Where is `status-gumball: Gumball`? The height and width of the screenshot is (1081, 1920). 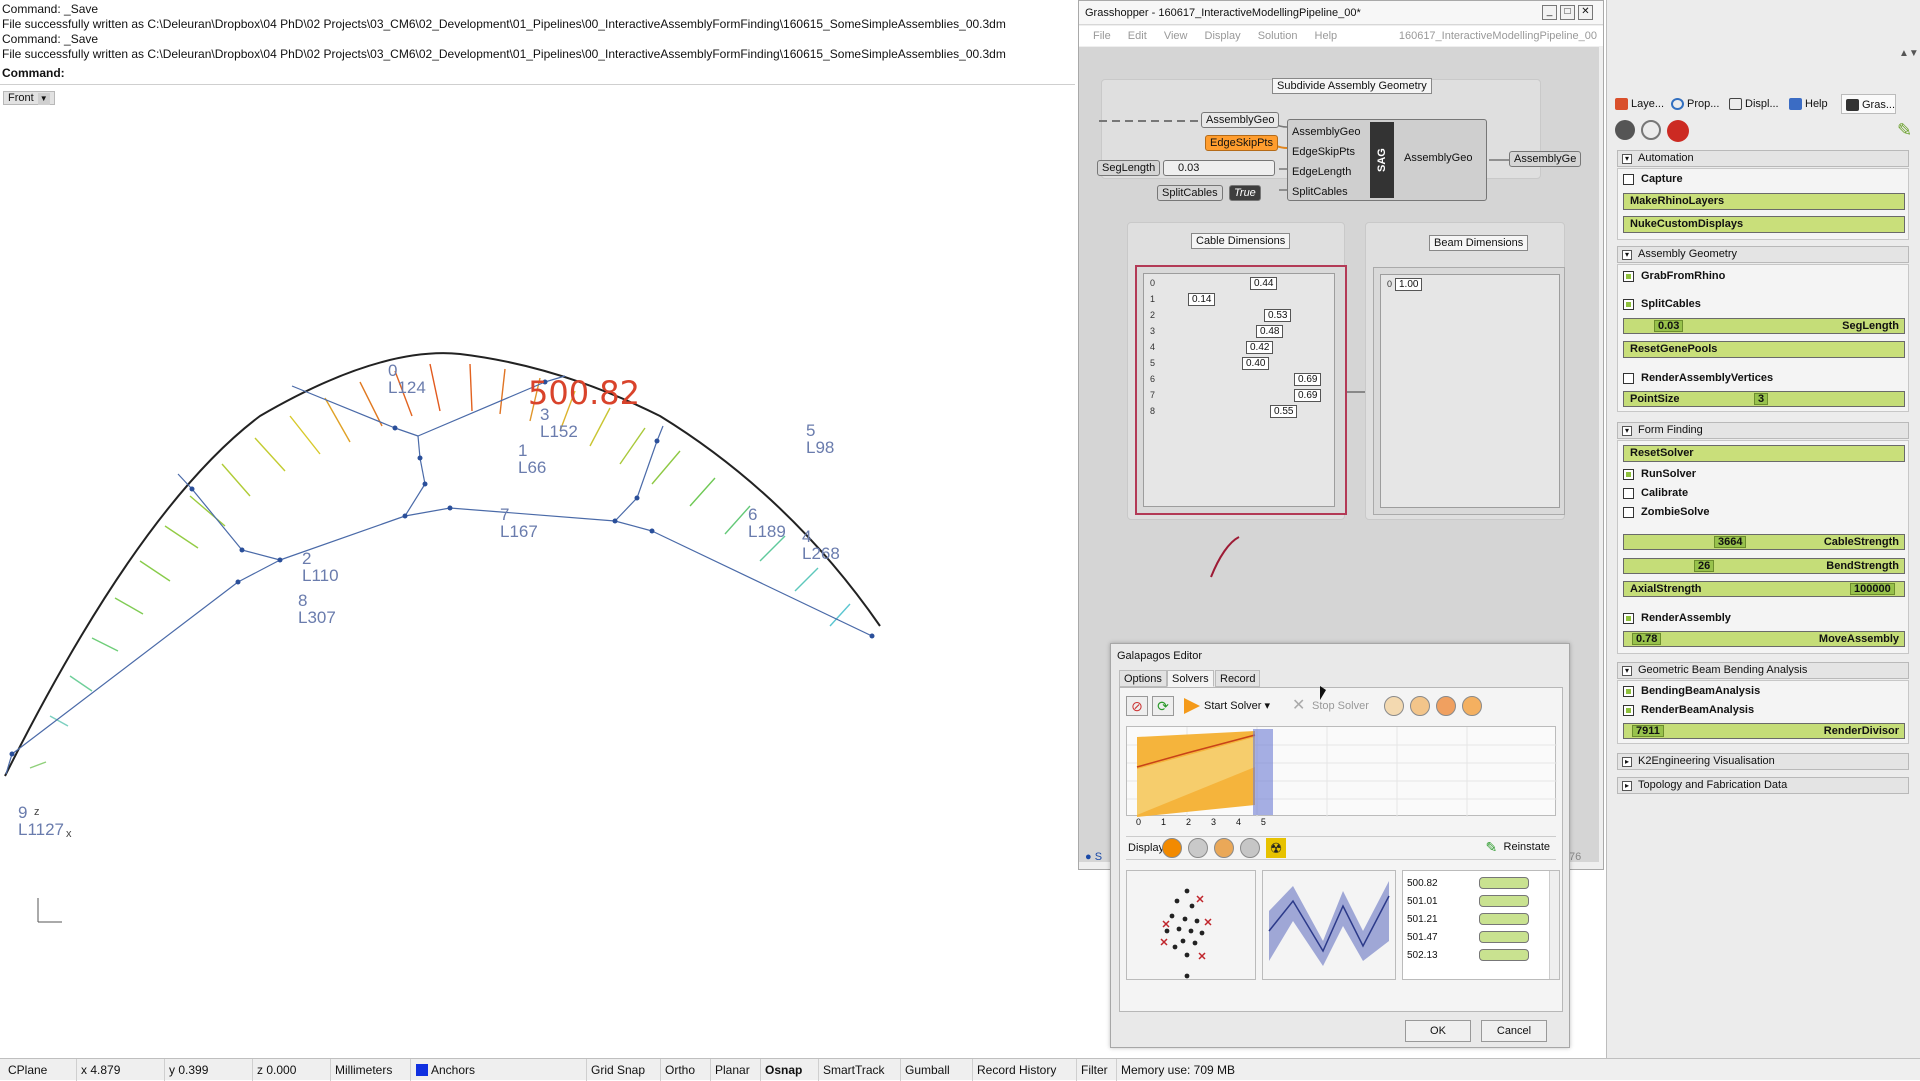
status-gumball: Gumball is located at coordinates (925, 1070).